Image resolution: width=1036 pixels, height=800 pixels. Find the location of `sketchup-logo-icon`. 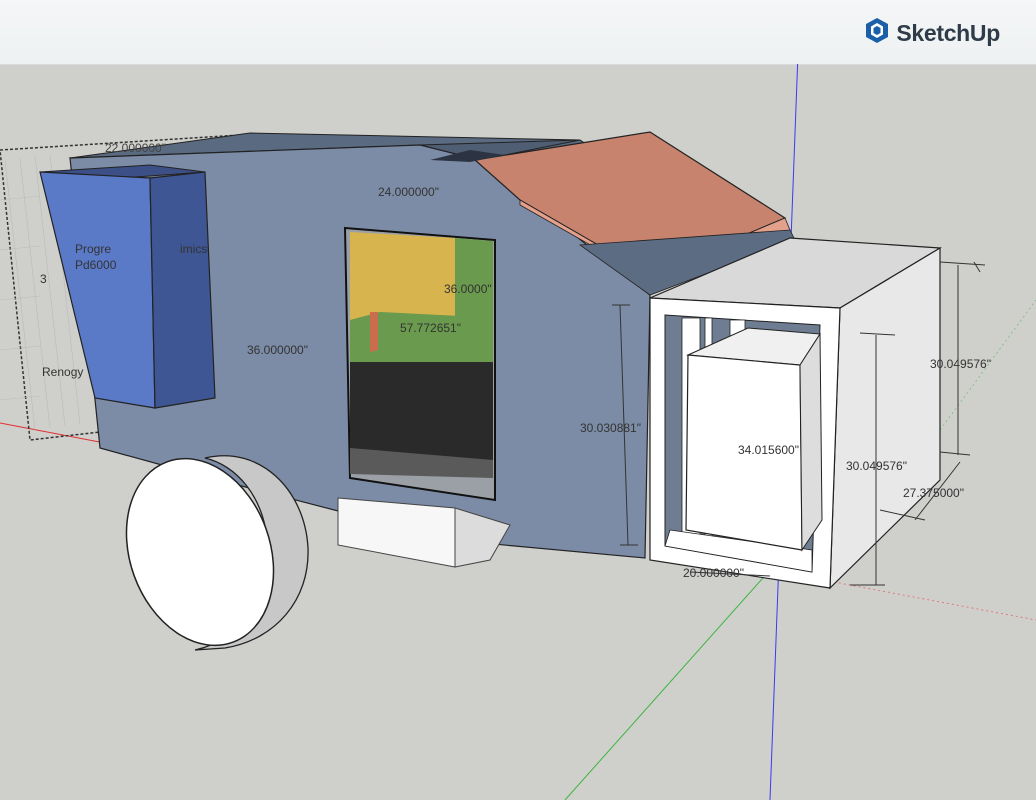

sketchup-logo-icon is located at coordinates (877, 33).